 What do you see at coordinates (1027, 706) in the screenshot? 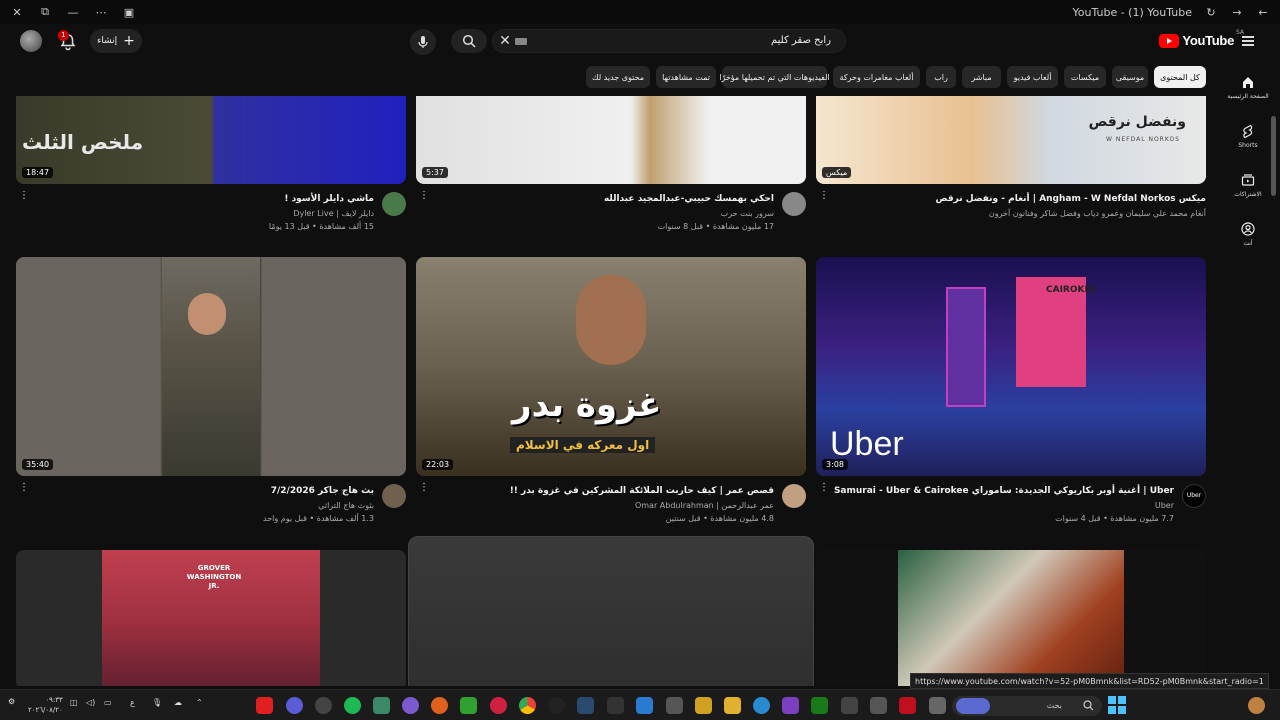
I see `taskbar-search: بحث` at bounding box center [1027, 706].